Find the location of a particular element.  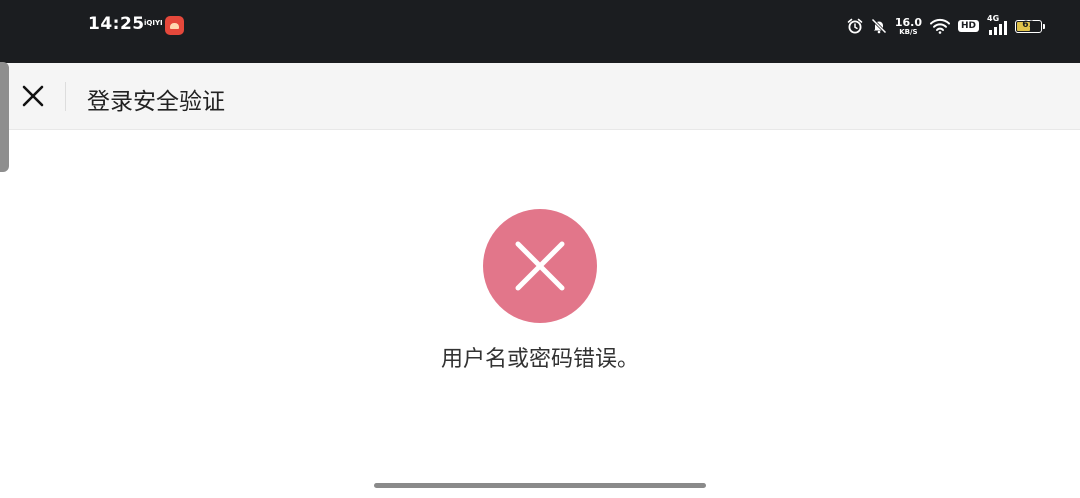

close-button is located at coordinates (33, 96).